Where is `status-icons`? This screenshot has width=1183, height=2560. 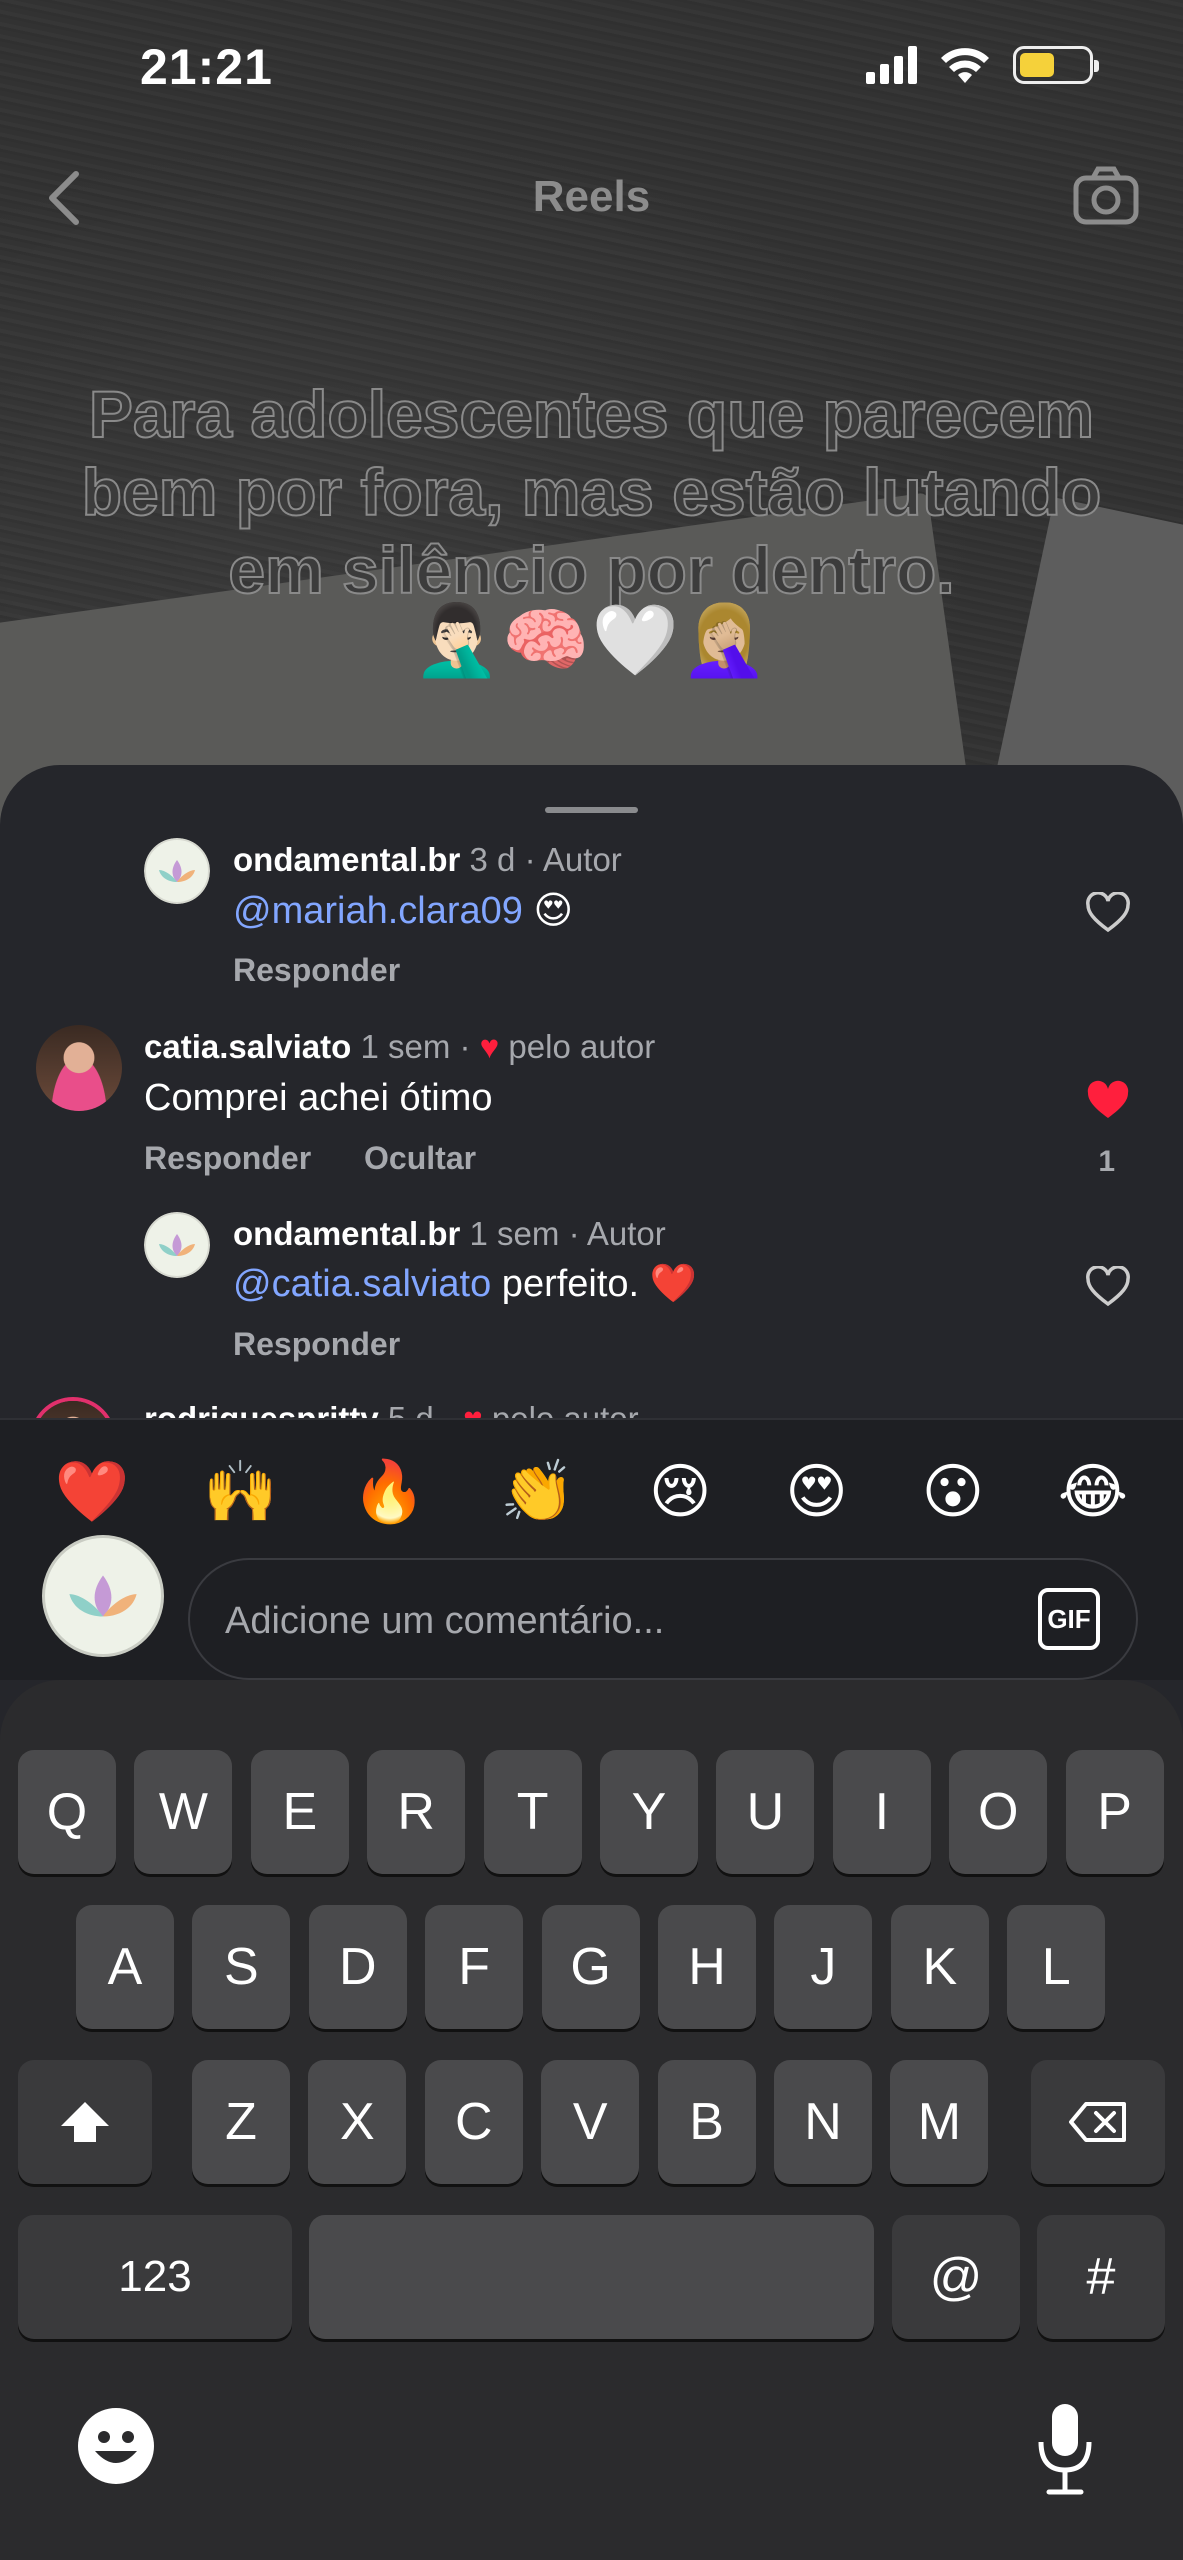
status-icons is located at coordinates (982, 65).